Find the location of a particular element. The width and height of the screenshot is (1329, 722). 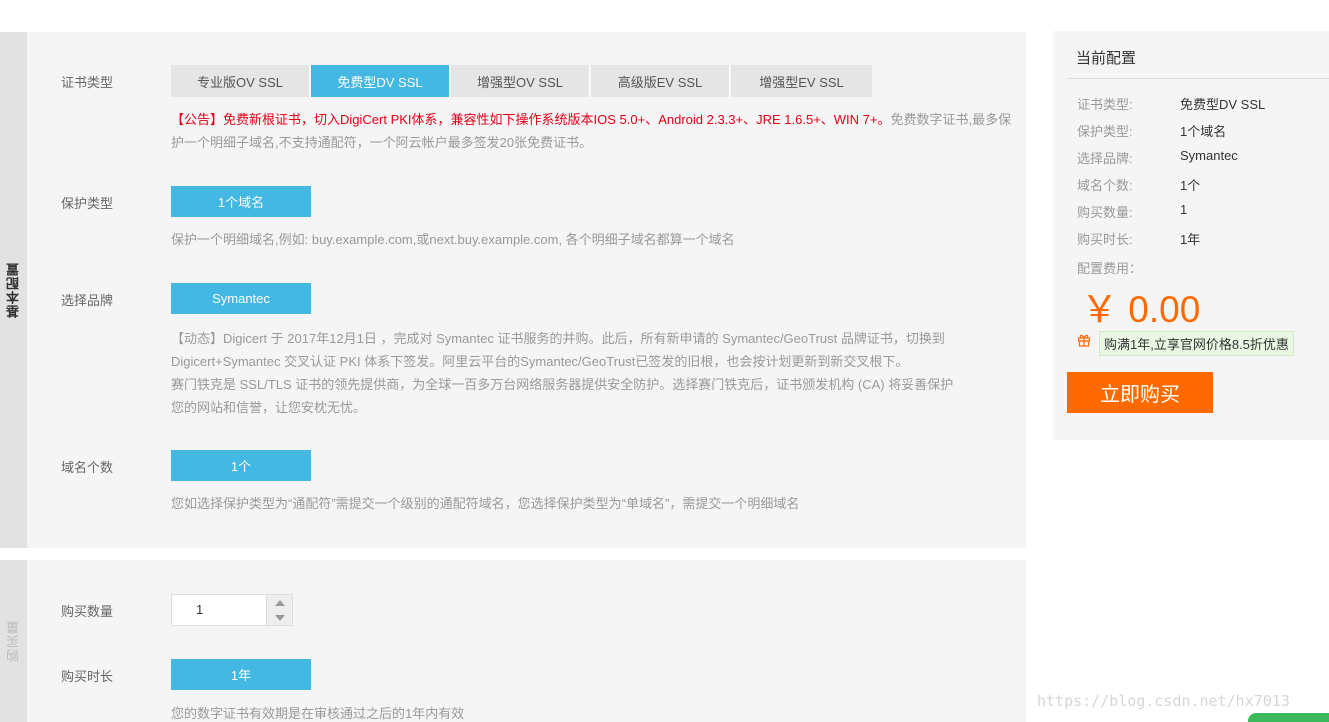

summary-label: 购买时长: is located at coordinates (1105, 239).